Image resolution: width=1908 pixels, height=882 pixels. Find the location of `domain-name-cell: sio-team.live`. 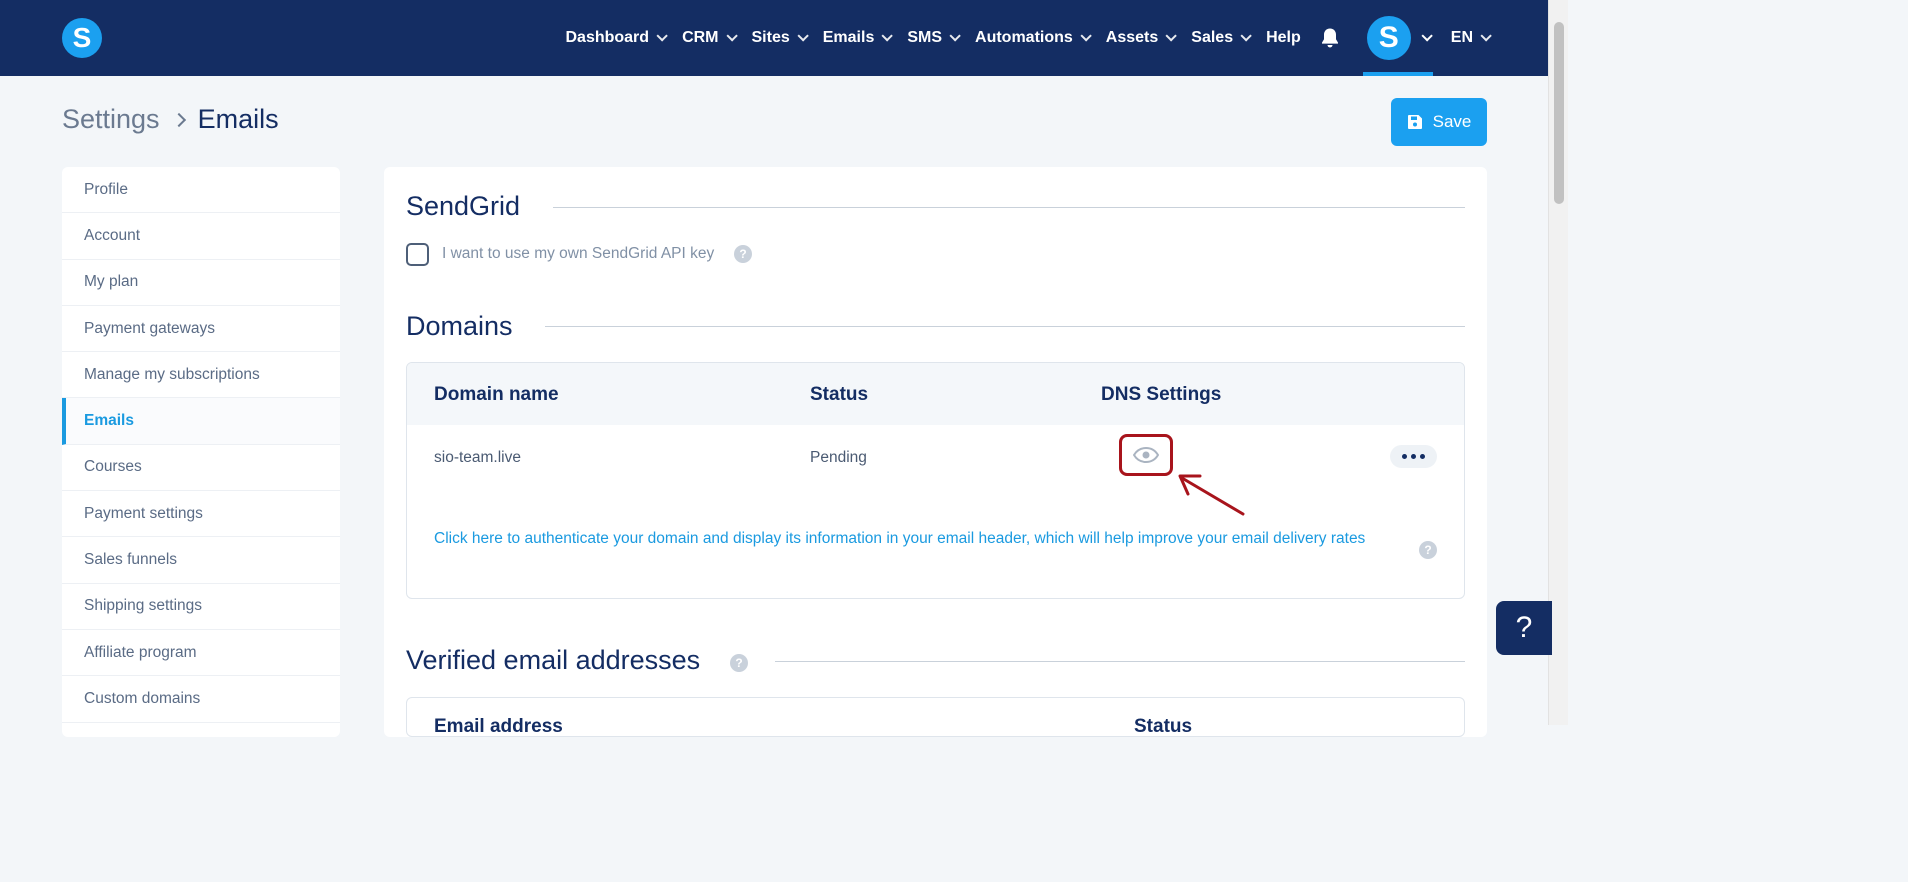

domain-name-cell: sio-team.live is located at coordinates (477, 457).